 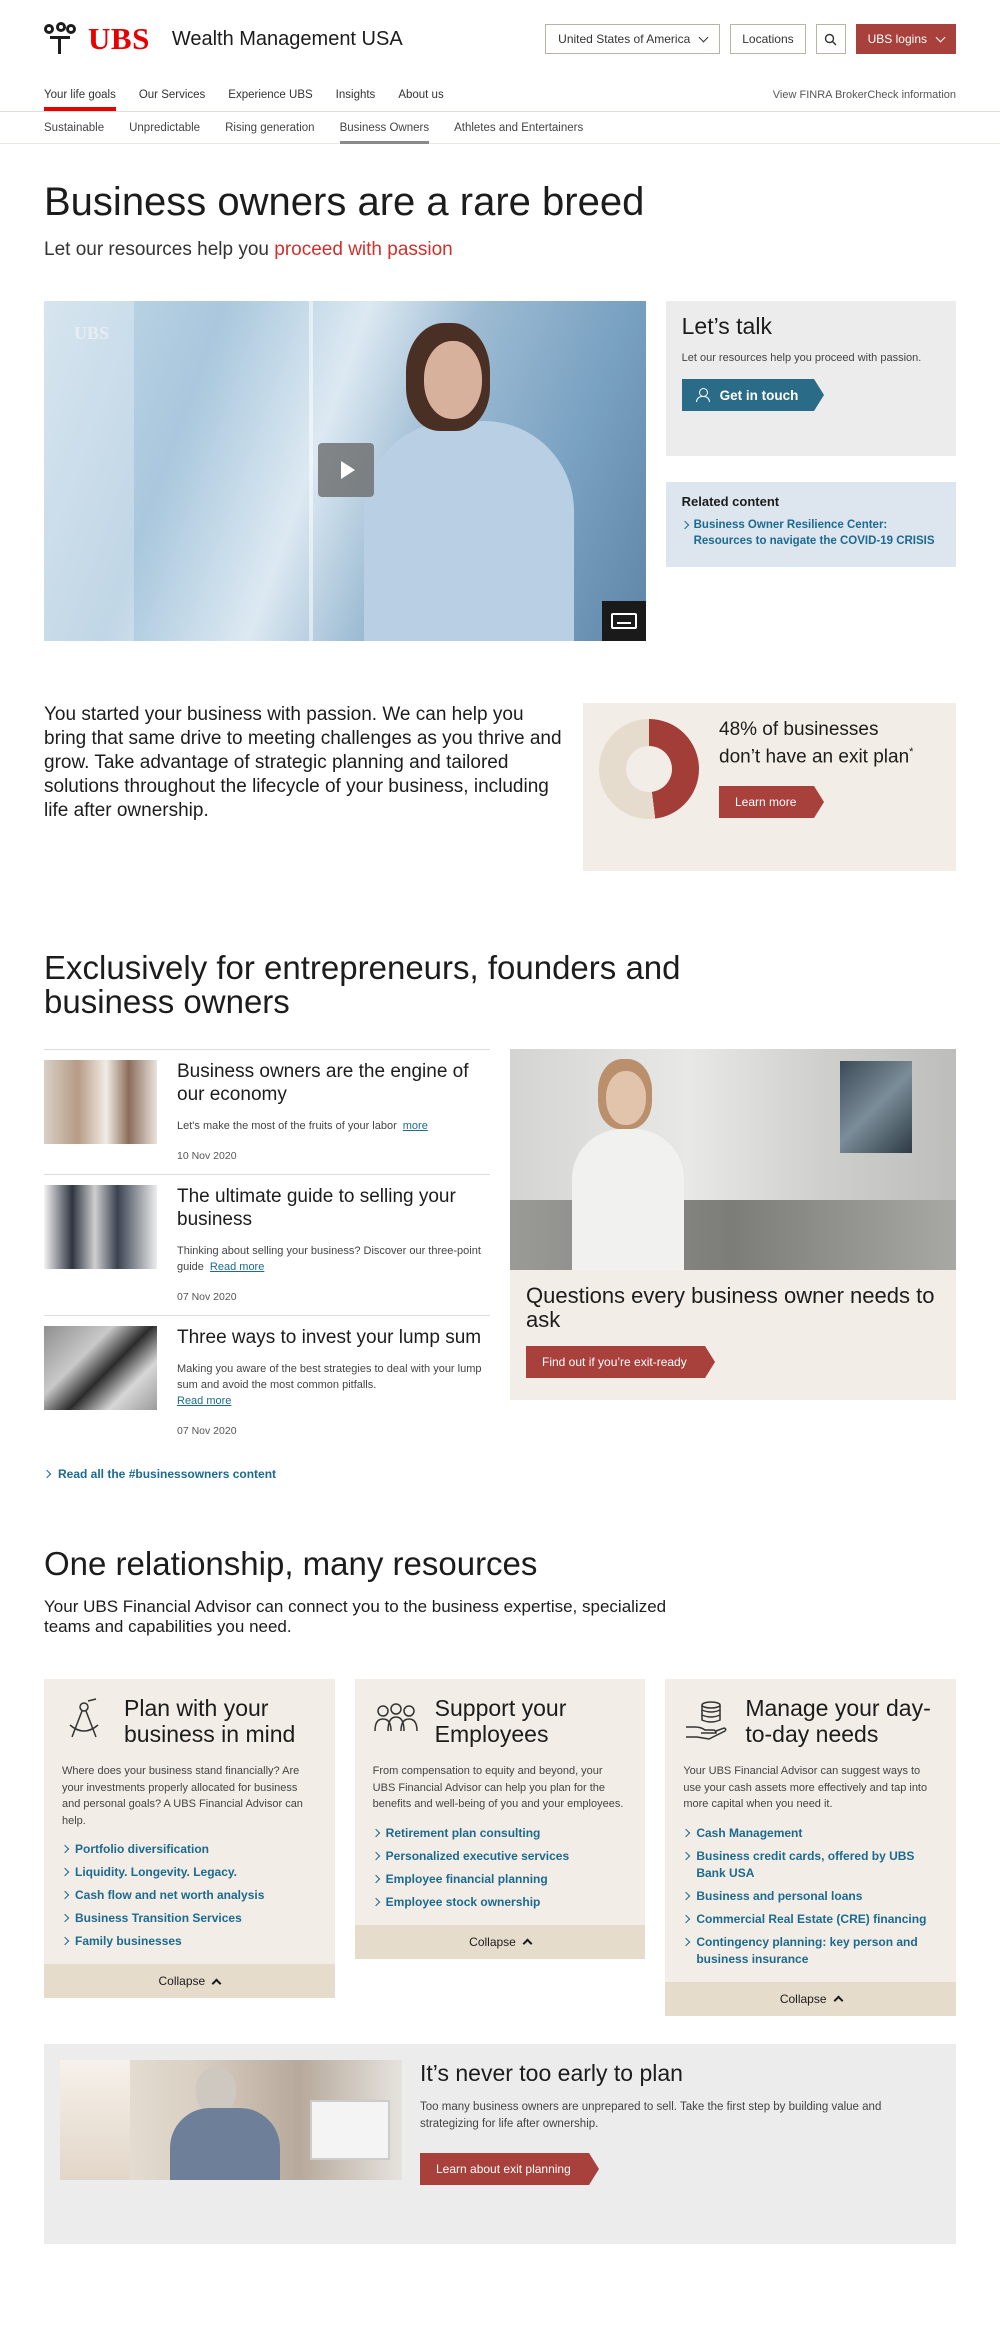 What do you see at coordinates (395, 1717) in the screenshot?
I see `people-icon` at bounding box center [395, 1717].